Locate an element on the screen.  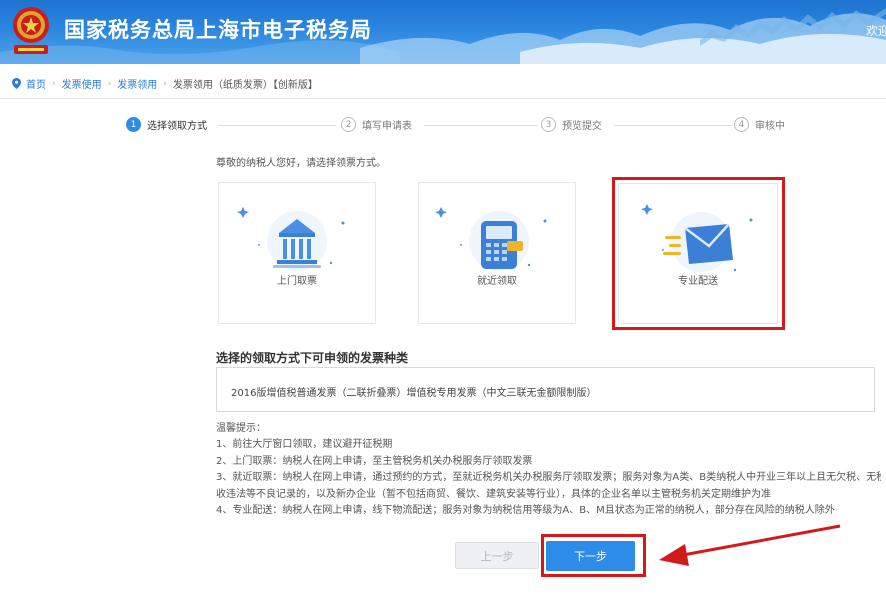
method-card-nearby: 就近领取 is located at coordinates (497, 253).